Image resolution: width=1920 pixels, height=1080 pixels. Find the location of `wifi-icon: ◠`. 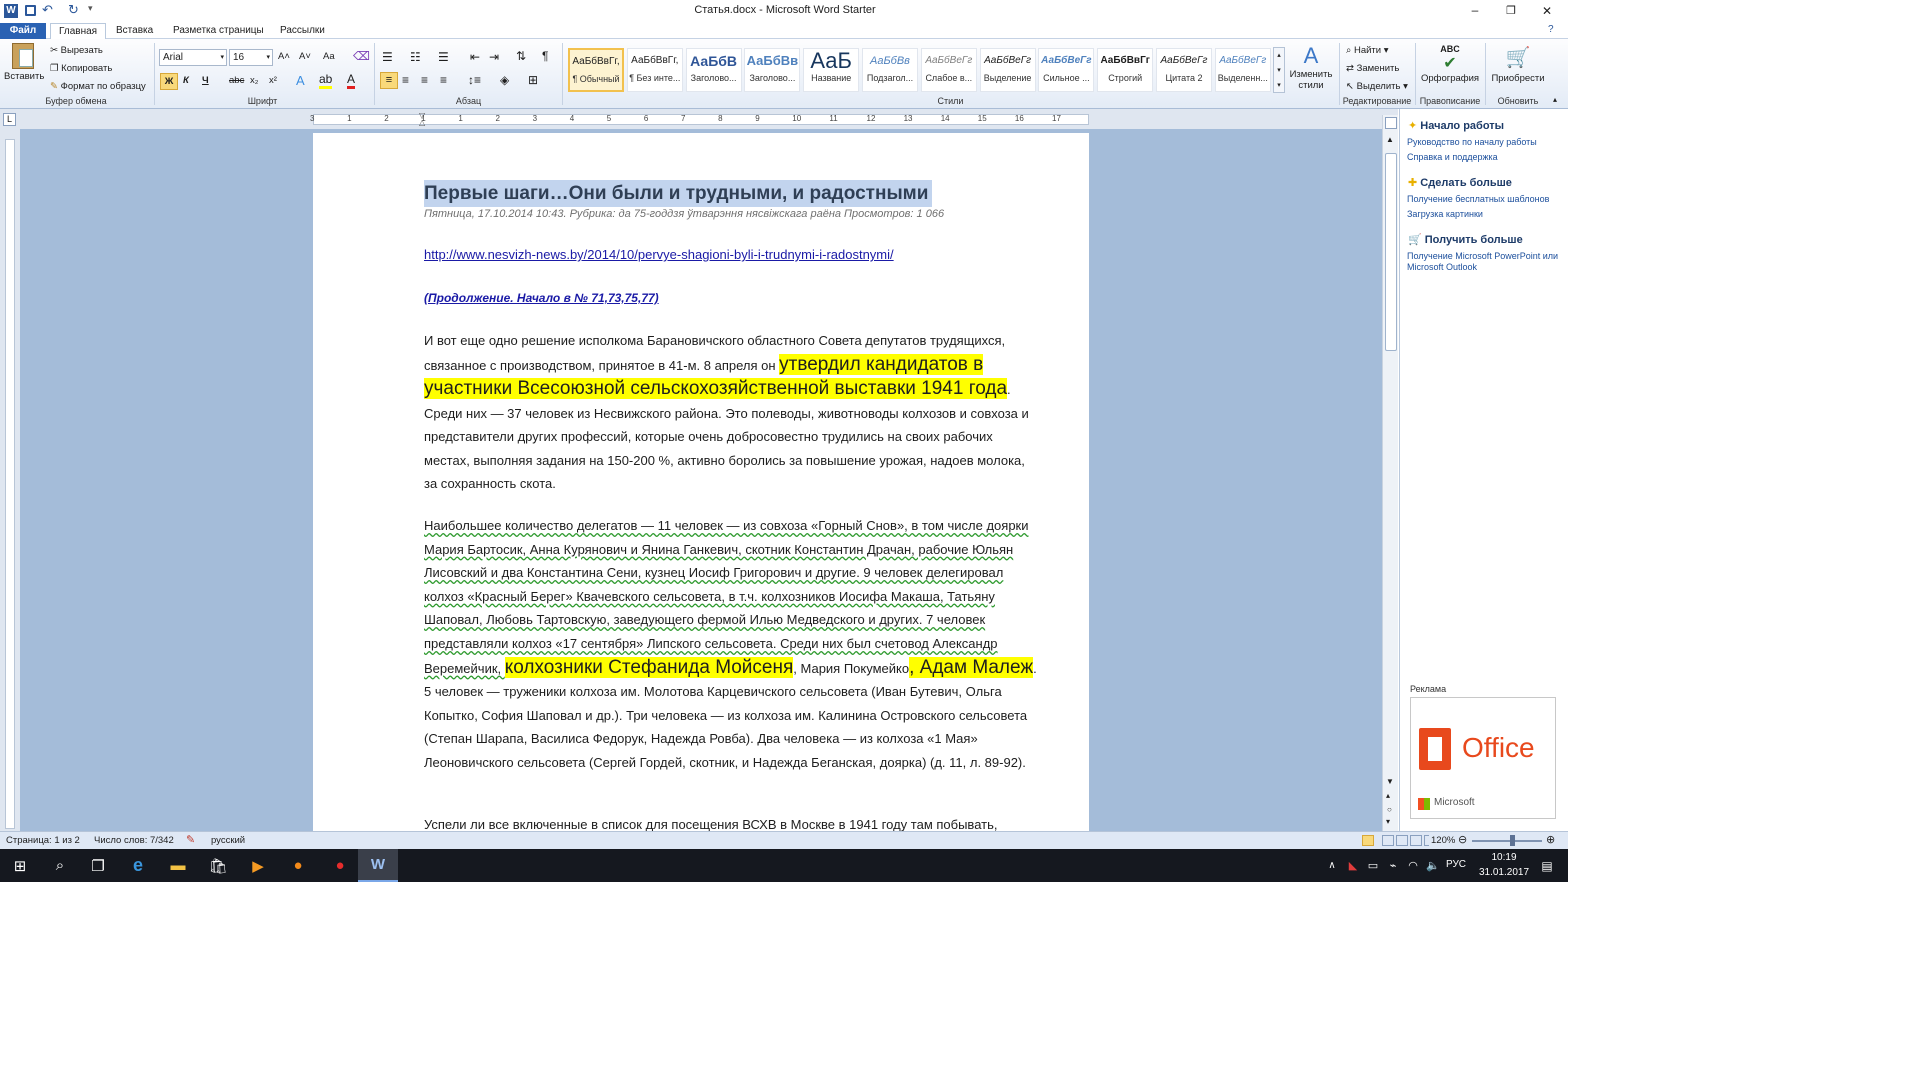

wifi-icon: ◠ is located at coordinates (1413, 865).